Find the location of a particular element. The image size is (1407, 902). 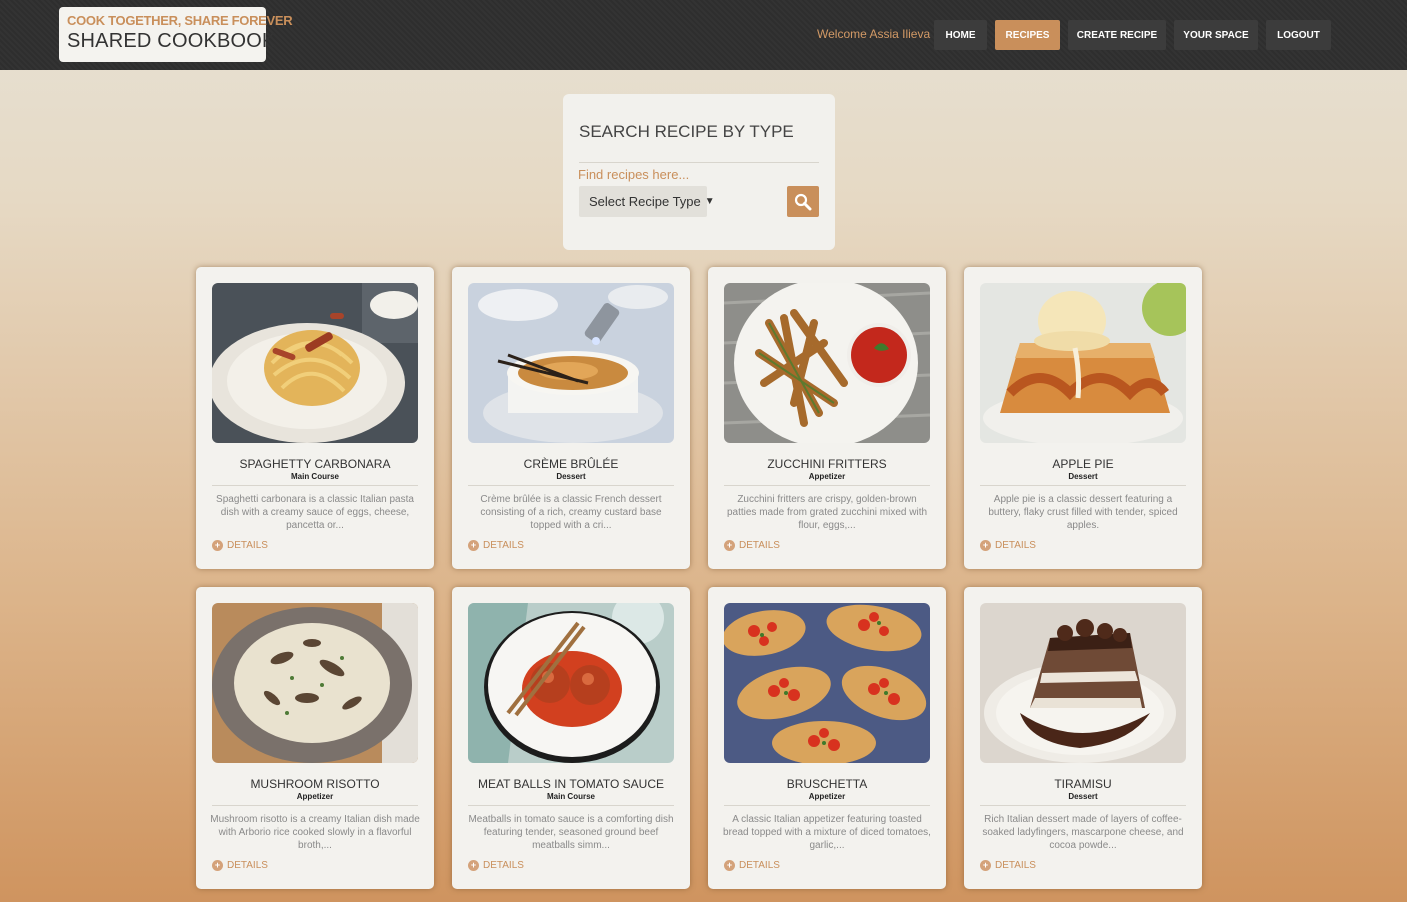

nav-home-button: HOME is located at coordinates (960, 35).